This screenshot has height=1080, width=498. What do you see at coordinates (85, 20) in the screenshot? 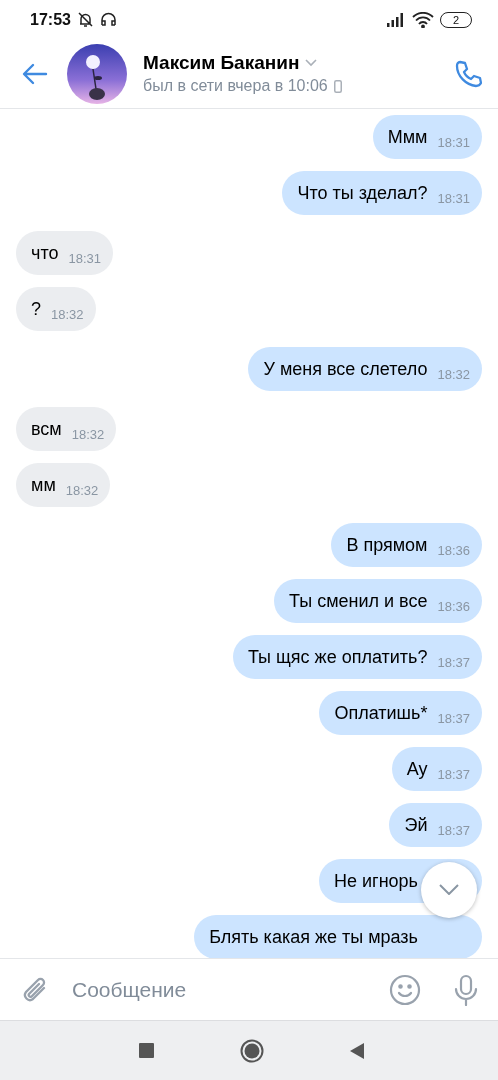
I see `bell-off-icon` at bounding box center [85, 20].